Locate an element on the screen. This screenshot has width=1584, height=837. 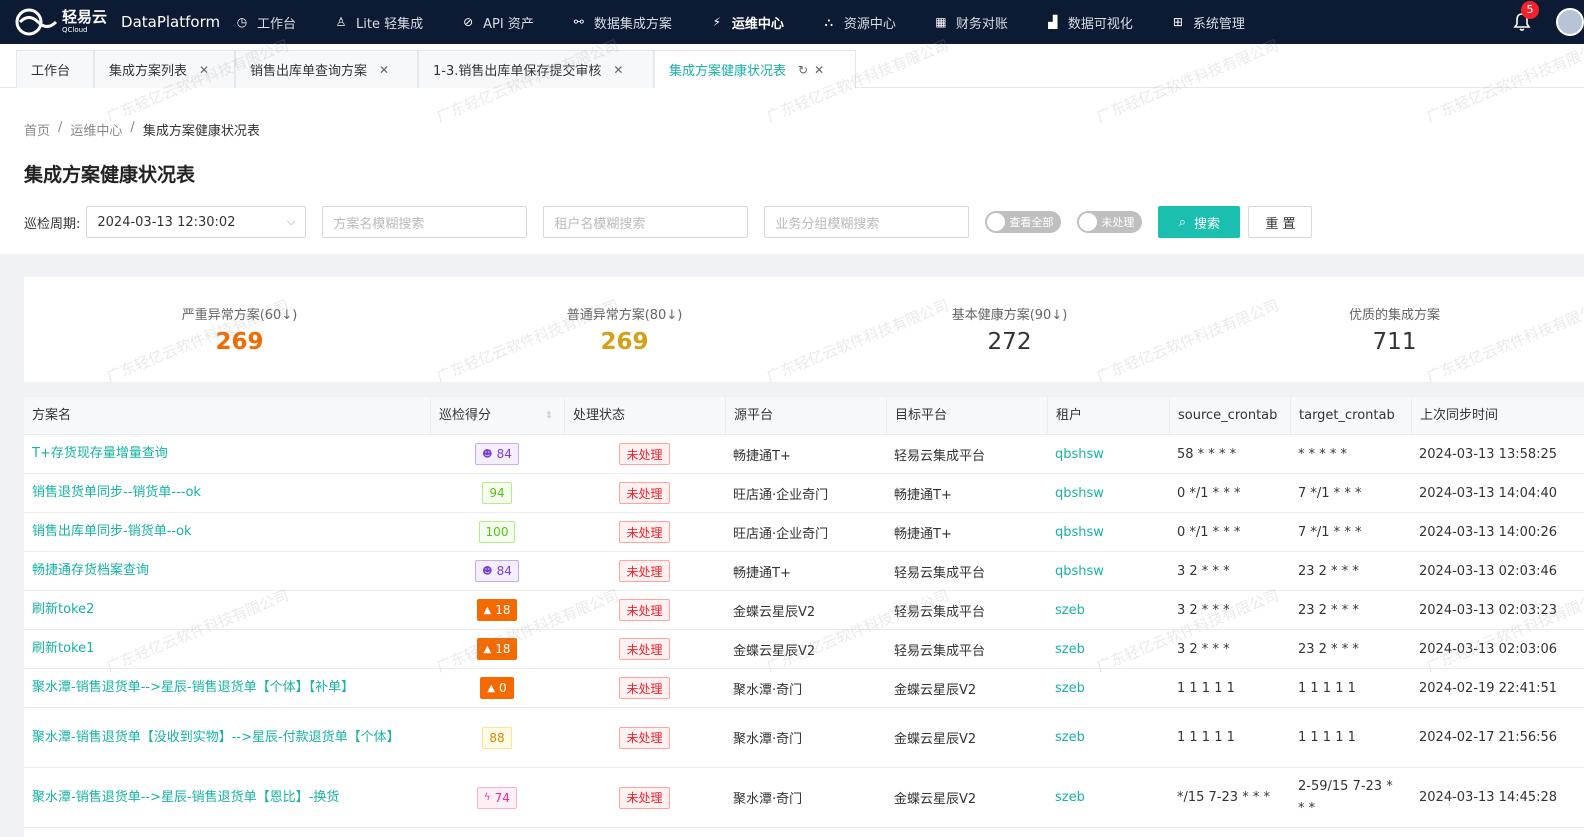
tab-plan-list: 集成方案列表 ✕ is located at coordinates (164, 69).